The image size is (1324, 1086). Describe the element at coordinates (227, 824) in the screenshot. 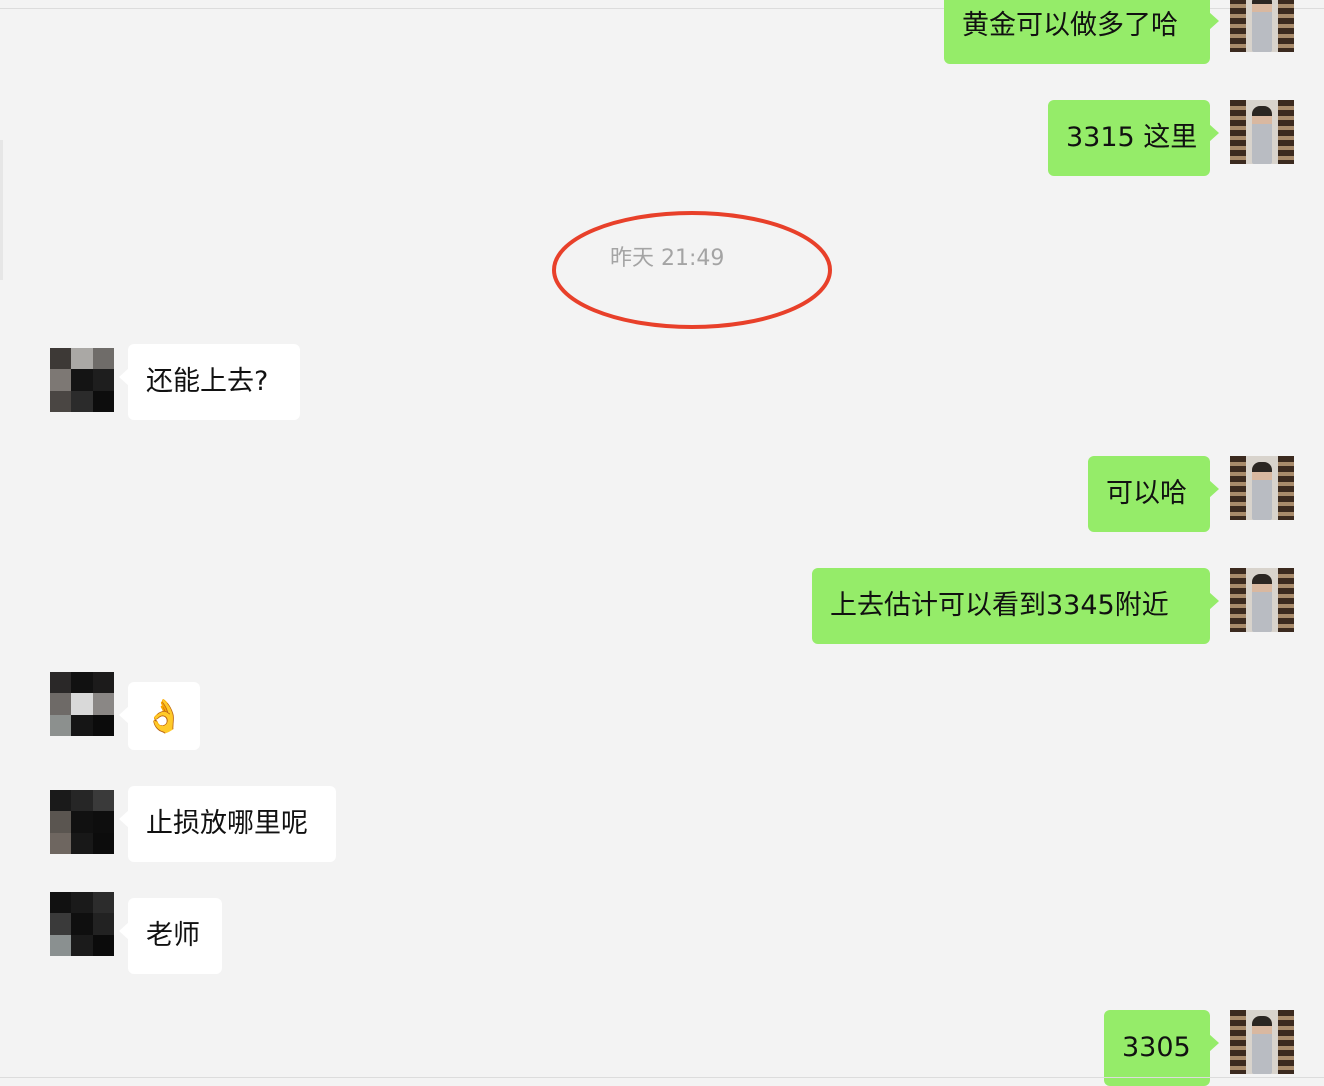

I see `message-bubble-incoming: 止损放哪里呢` at that location.